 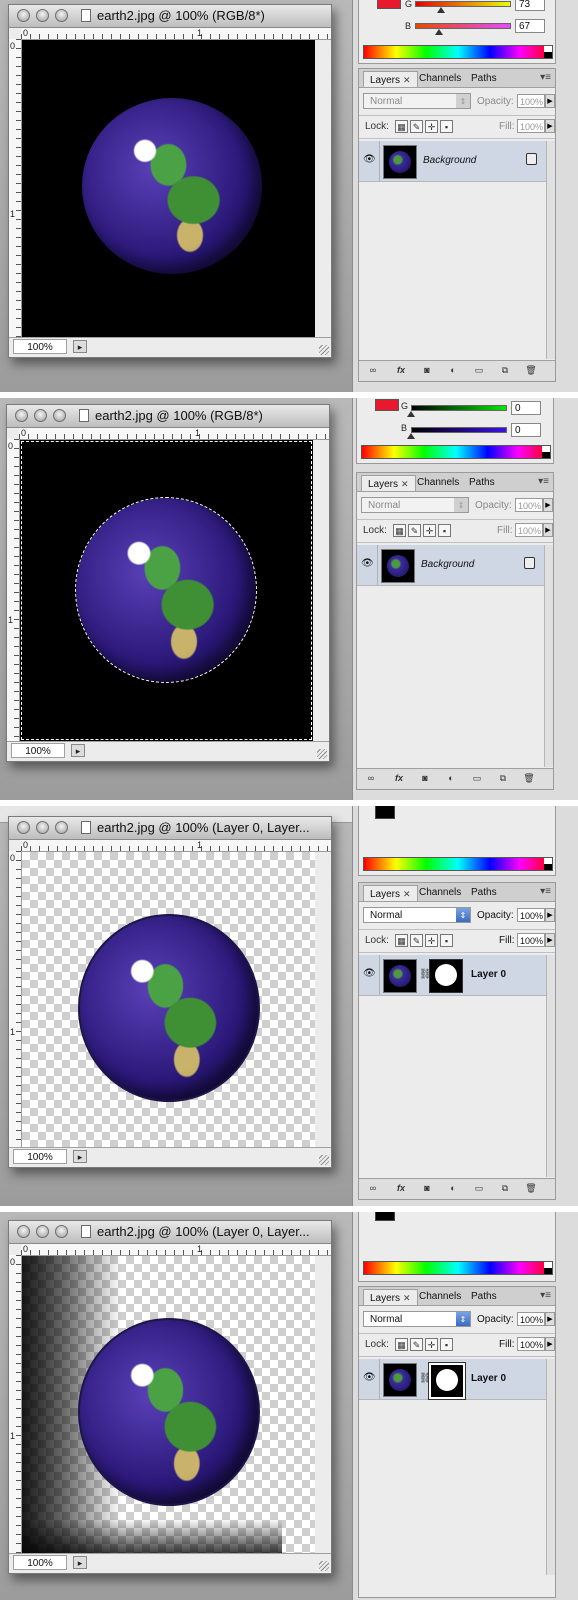 I want to click on g-value-field: 0, so click(x=526, y=408).